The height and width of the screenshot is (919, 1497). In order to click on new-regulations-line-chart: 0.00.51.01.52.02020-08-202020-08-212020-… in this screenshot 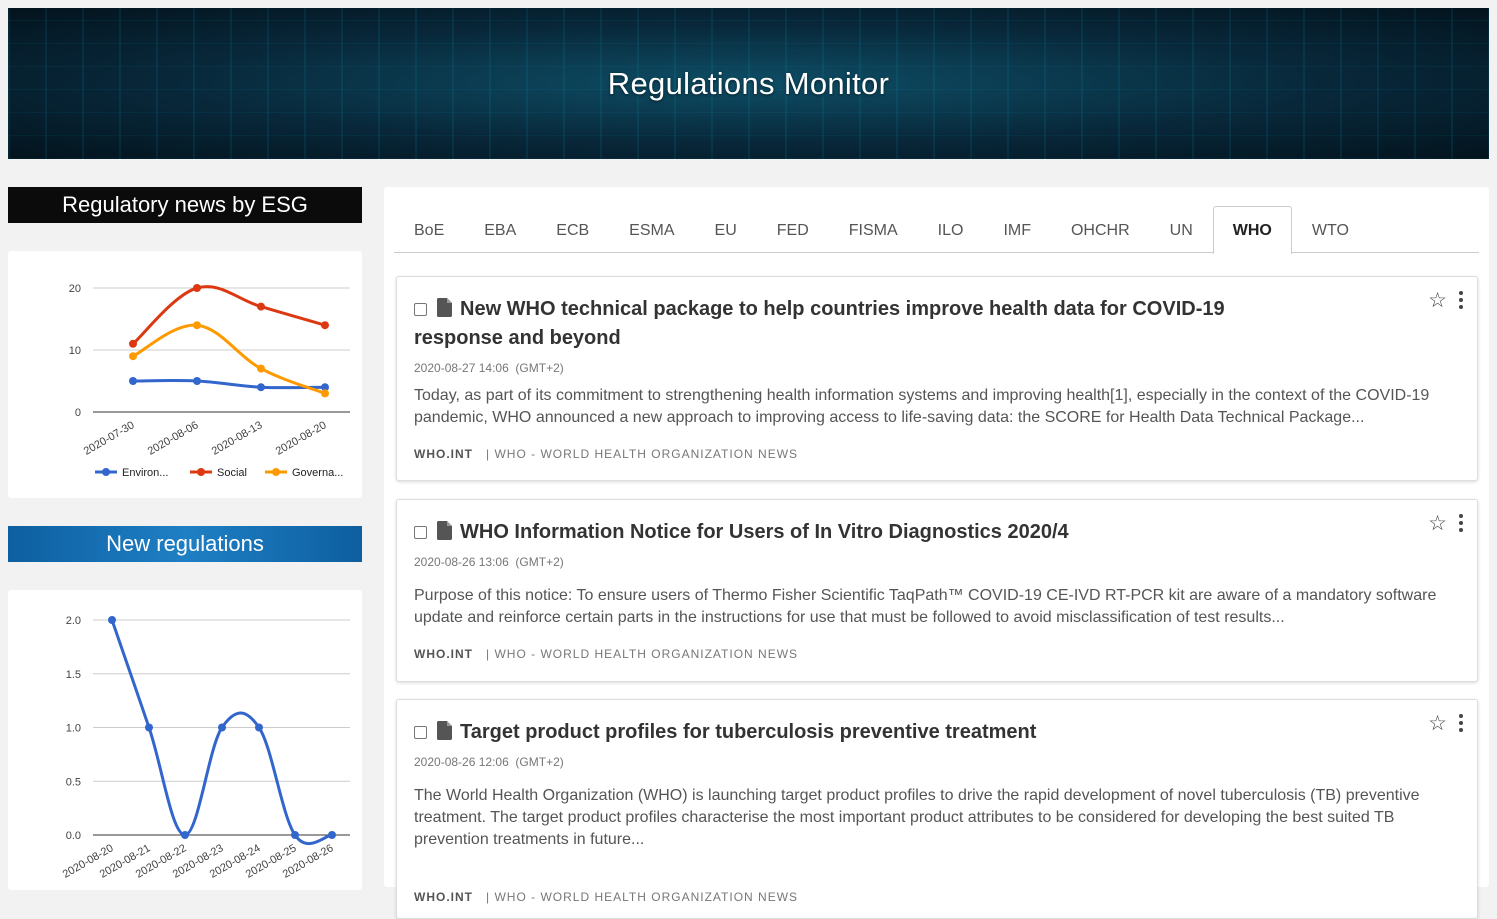, I will do `click(205, 748)`.